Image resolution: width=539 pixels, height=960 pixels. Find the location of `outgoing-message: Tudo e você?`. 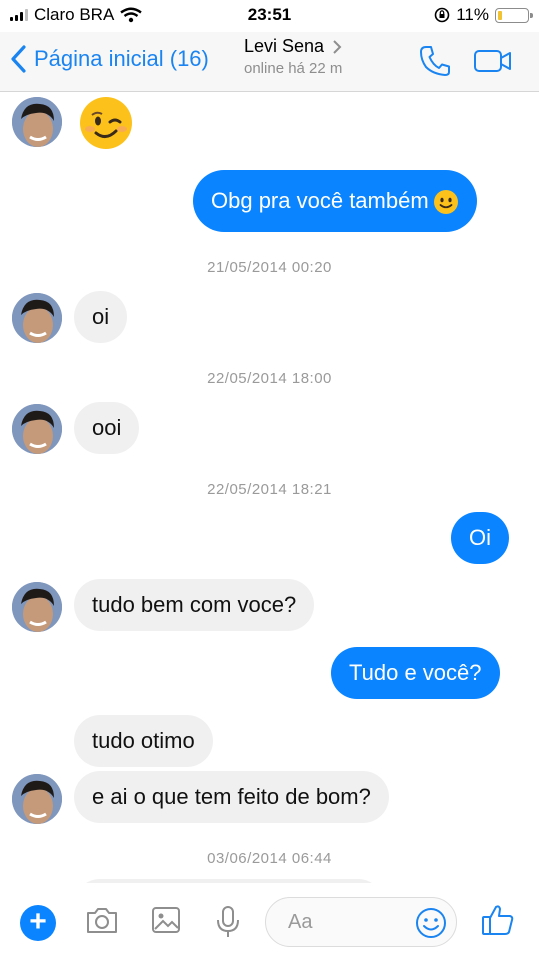

outgoing-message: Tudo e você? is located at coordinates (415, 673).